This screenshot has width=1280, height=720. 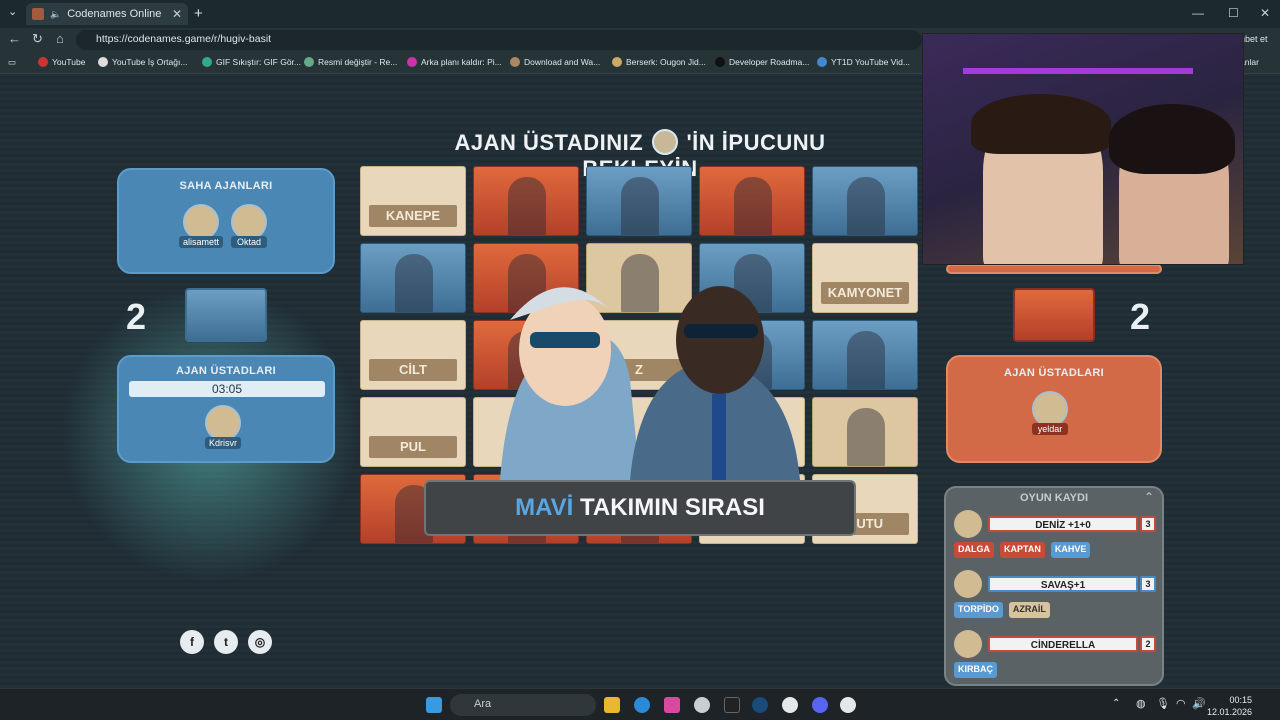 What do you see at coordinates (499, 40) in the screenshot?
I see `url-input: https://codenames.game/r/hugiv-basit` at bounding box center [499, 40].